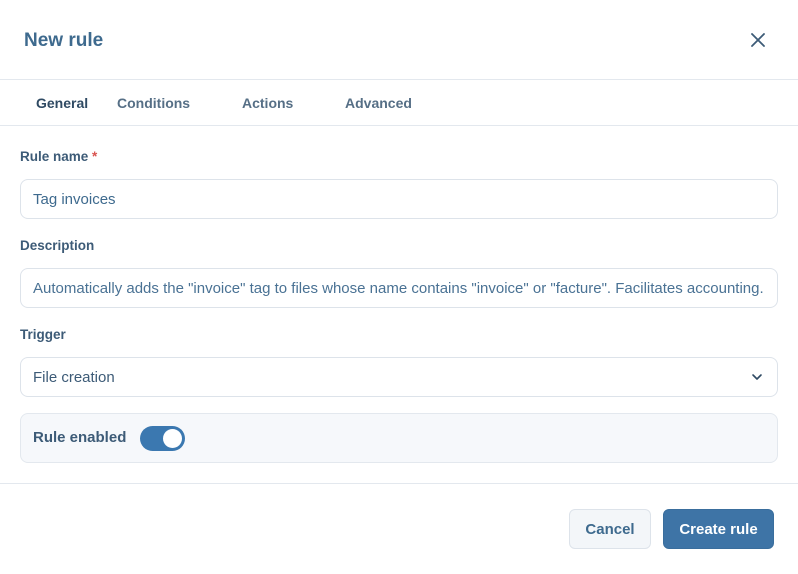 This screenshot has height=574, width=798. I want to click on tab-general: General, so click(62, 103).